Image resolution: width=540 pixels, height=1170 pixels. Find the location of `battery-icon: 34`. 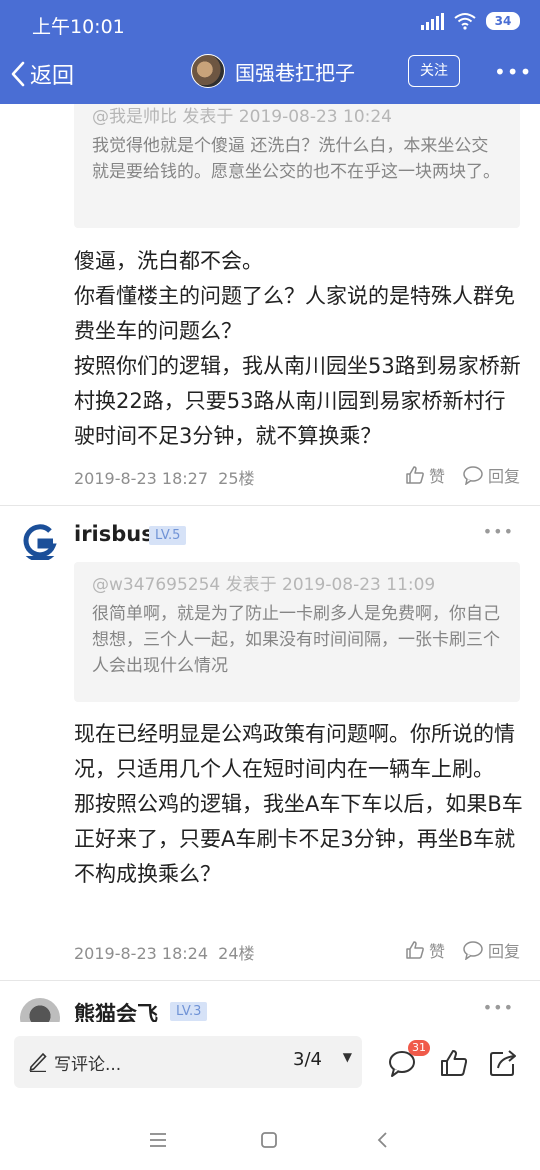

battery-icon: 34 is located at coordinates (503, 21).